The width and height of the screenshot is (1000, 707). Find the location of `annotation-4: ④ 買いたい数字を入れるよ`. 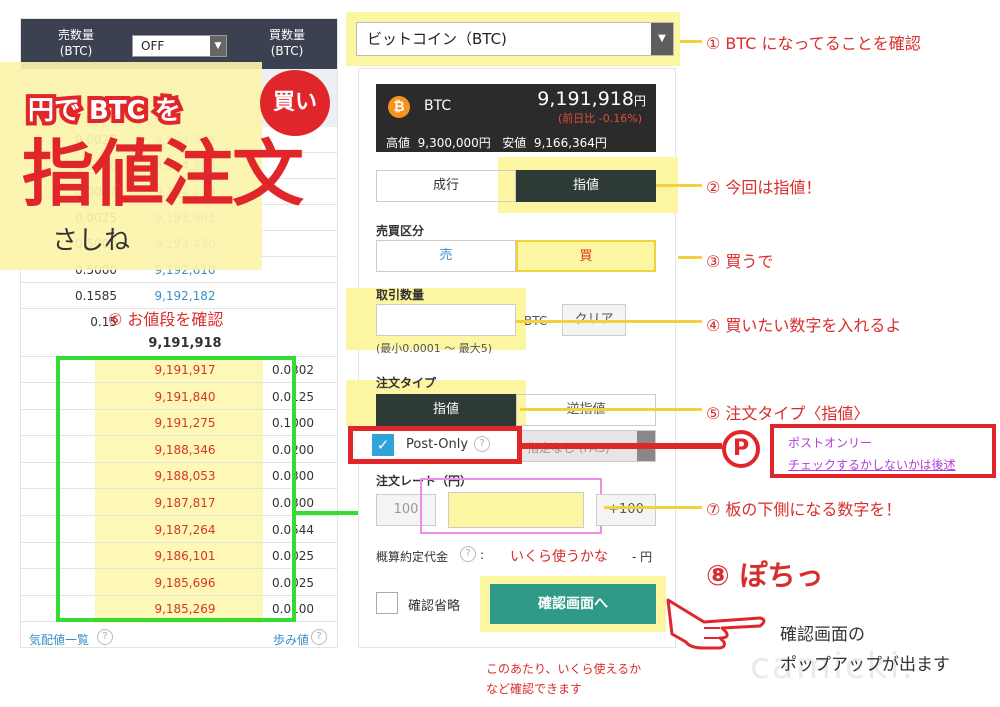

annotation-4: ④ 買いたい数字を入れるよ is located at coordinates (804, 325).